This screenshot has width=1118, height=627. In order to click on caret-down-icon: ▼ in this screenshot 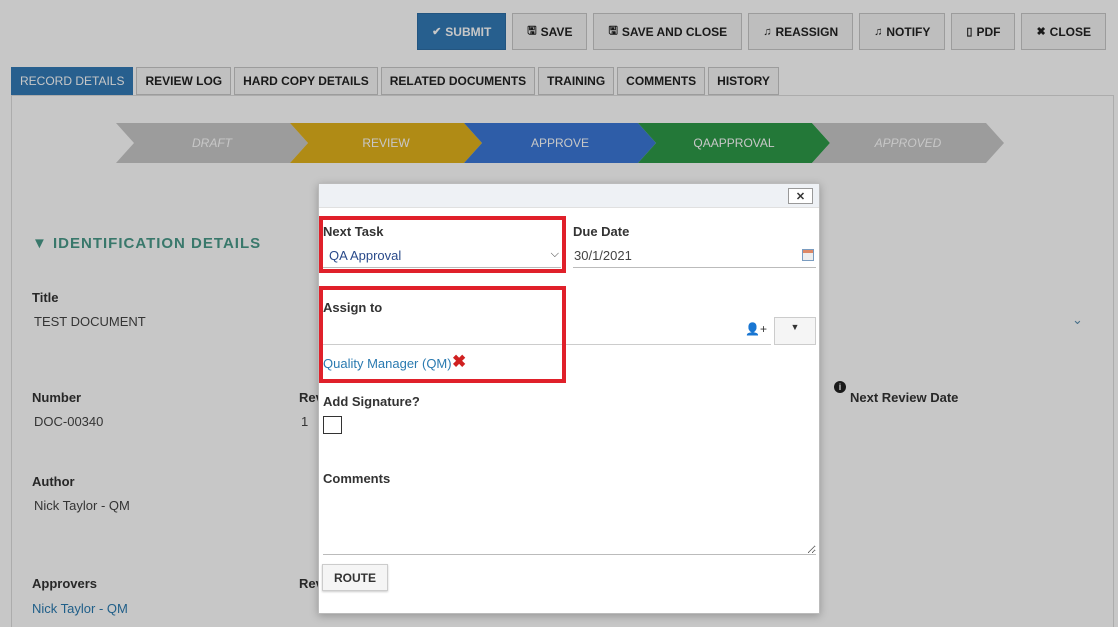, I will do `click(795, 327)`.